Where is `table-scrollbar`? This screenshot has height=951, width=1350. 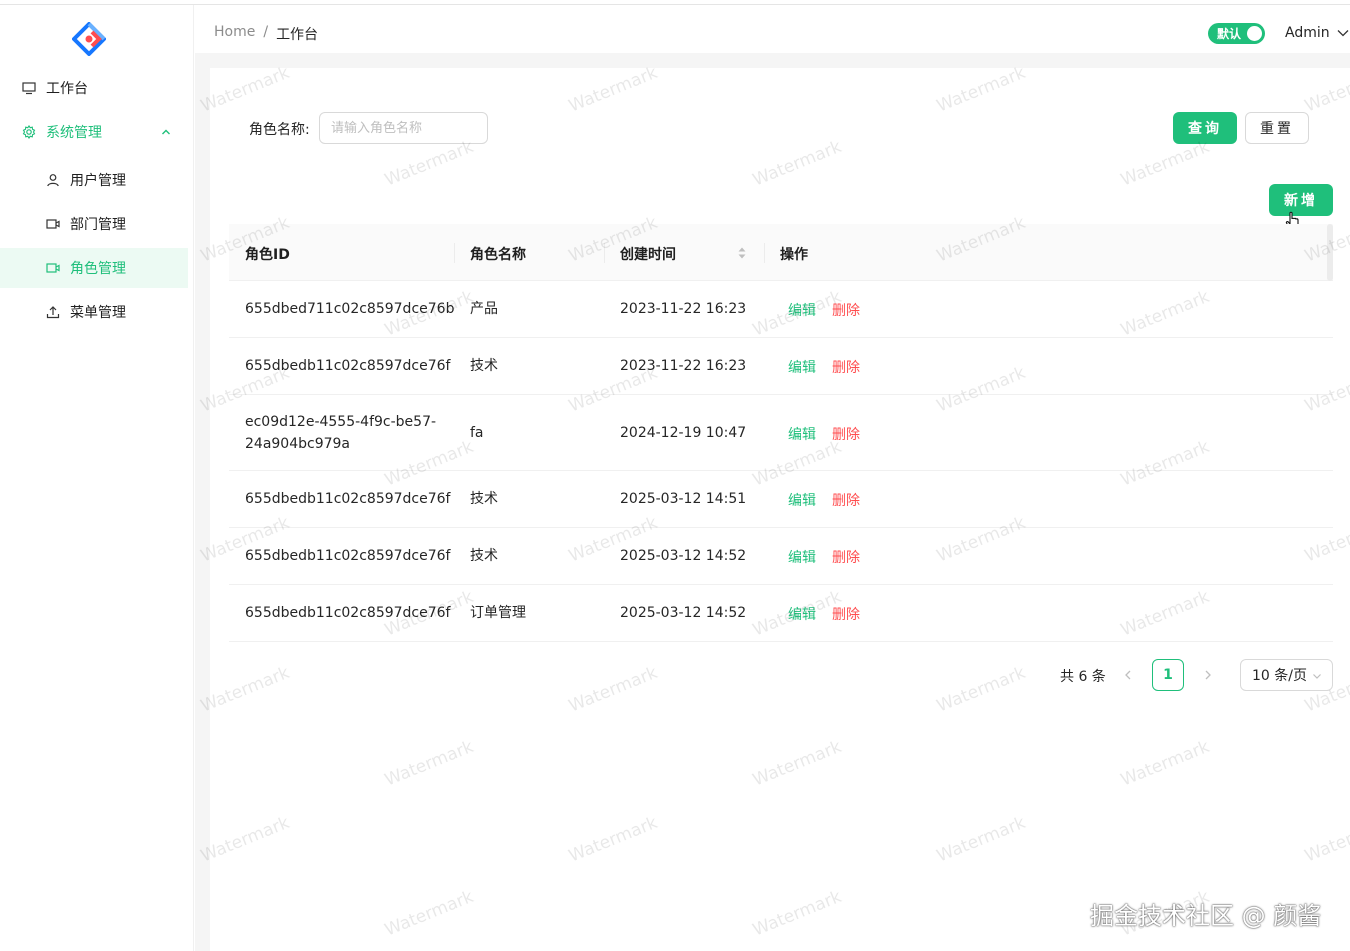 table-scrollbar is located at coordinates (1330, 252).